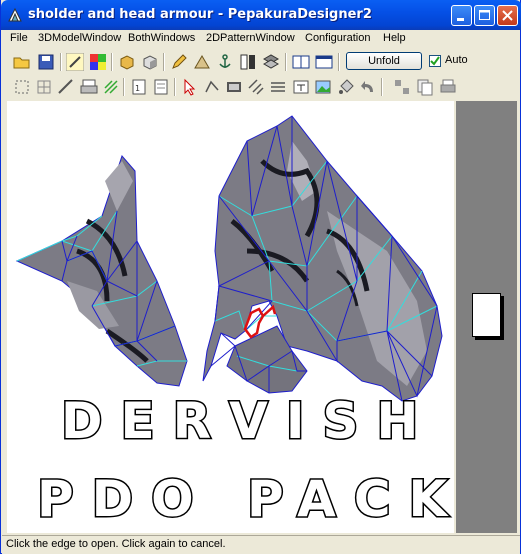 The height and width of the screenshot is (554, 521). Describe the element at coordinates (150, 62) in the screenshot. I see `cube-view-icon` at that location.